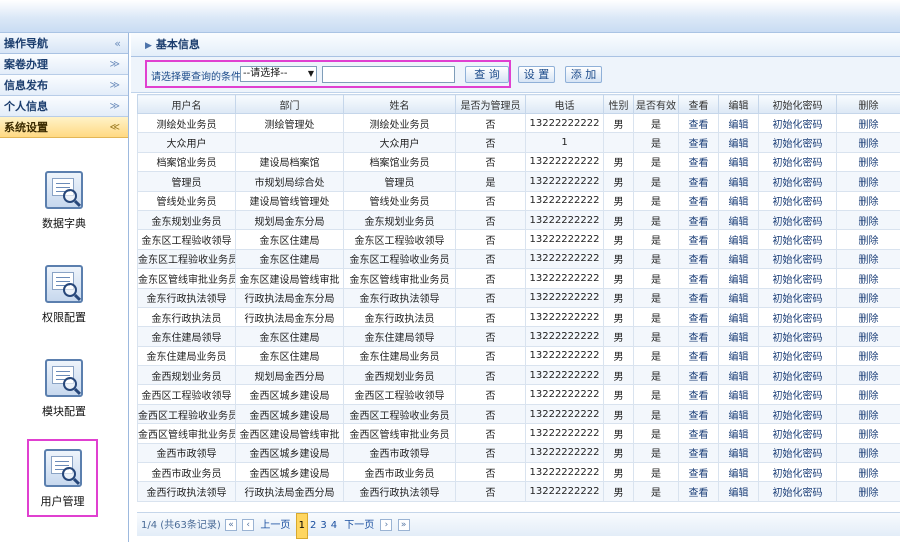 The image size is (900, 542). Describe the element at coordinates (386, 525) in the screenshot. I see `next-page-button: ›` at that location.